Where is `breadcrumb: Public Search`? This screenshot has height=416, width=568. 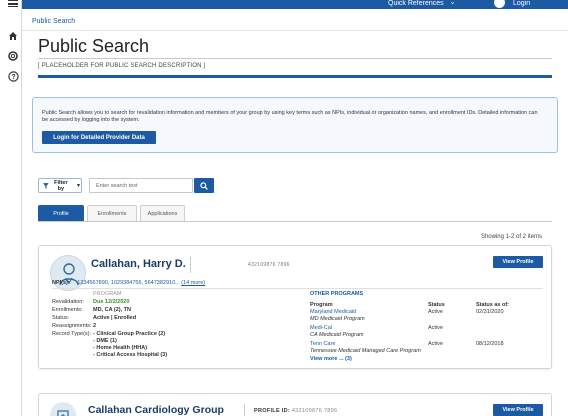
breadcrumb: Public Search is located at coordinates (53, 21).